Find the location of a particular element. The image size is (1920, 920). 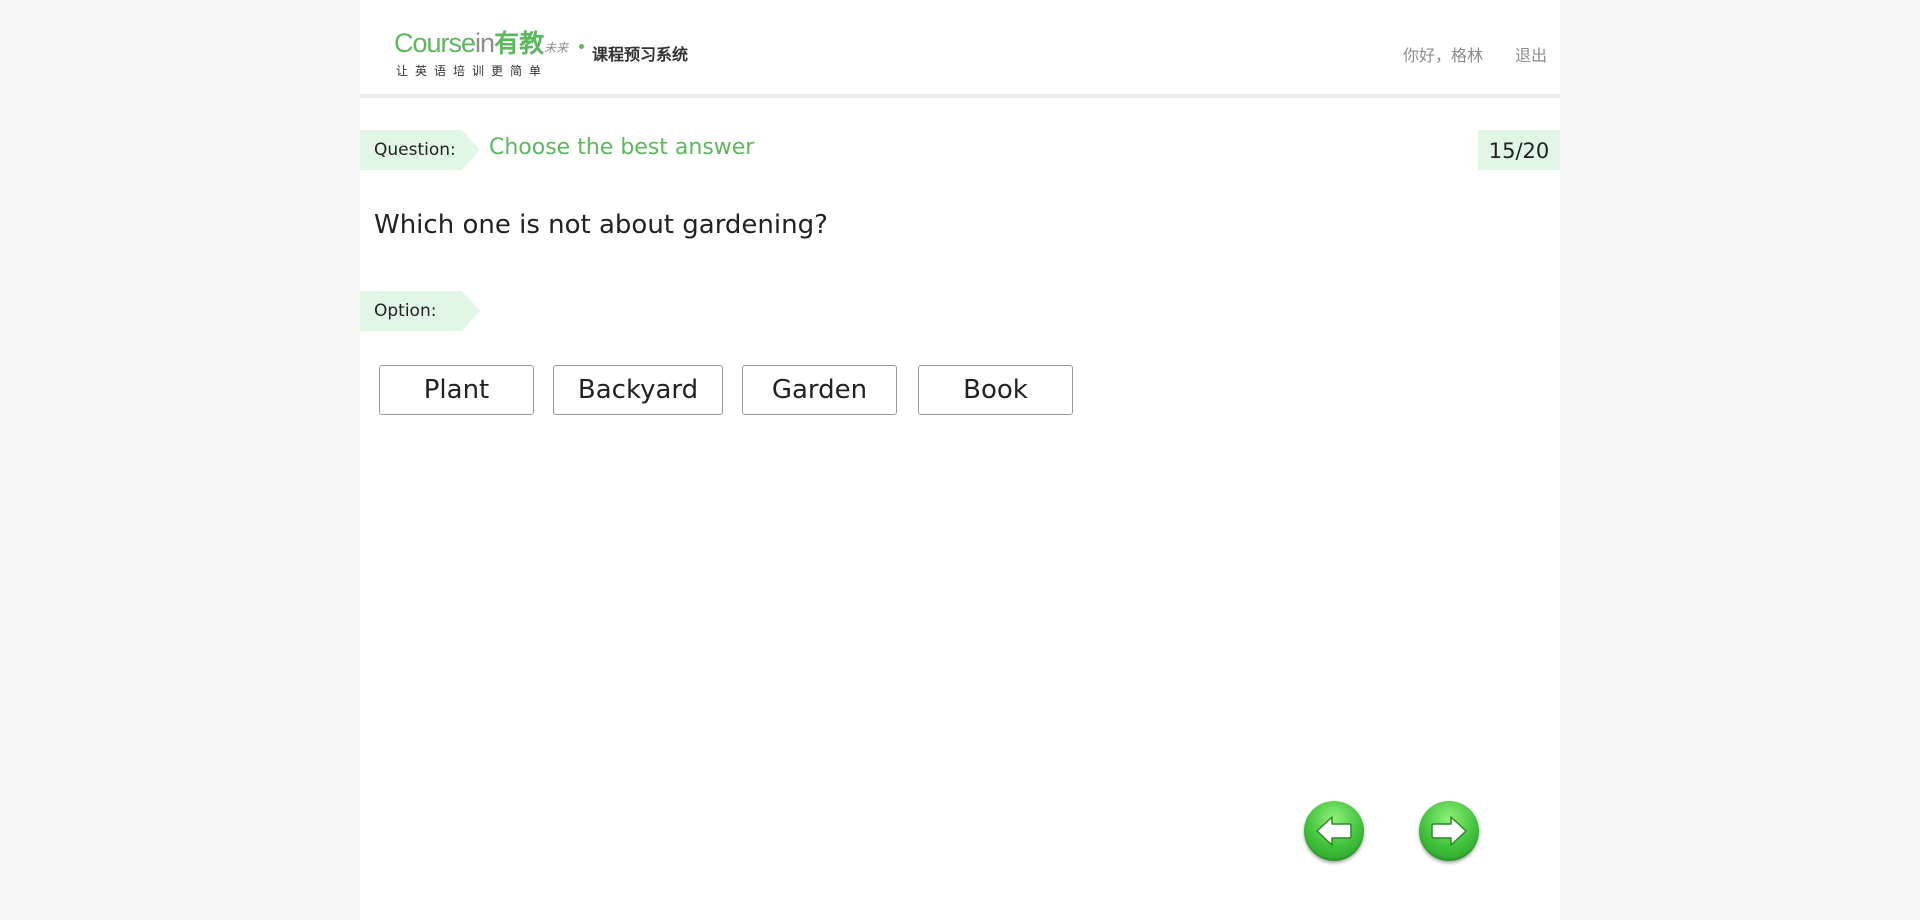

previous-button is located at coordinates (1334, 831).